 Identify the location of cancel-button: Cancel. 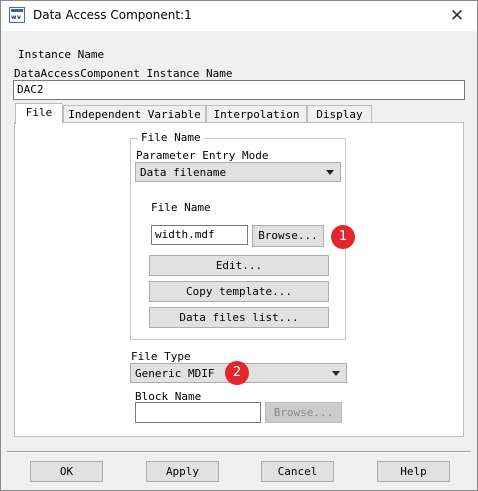
(297, 471).